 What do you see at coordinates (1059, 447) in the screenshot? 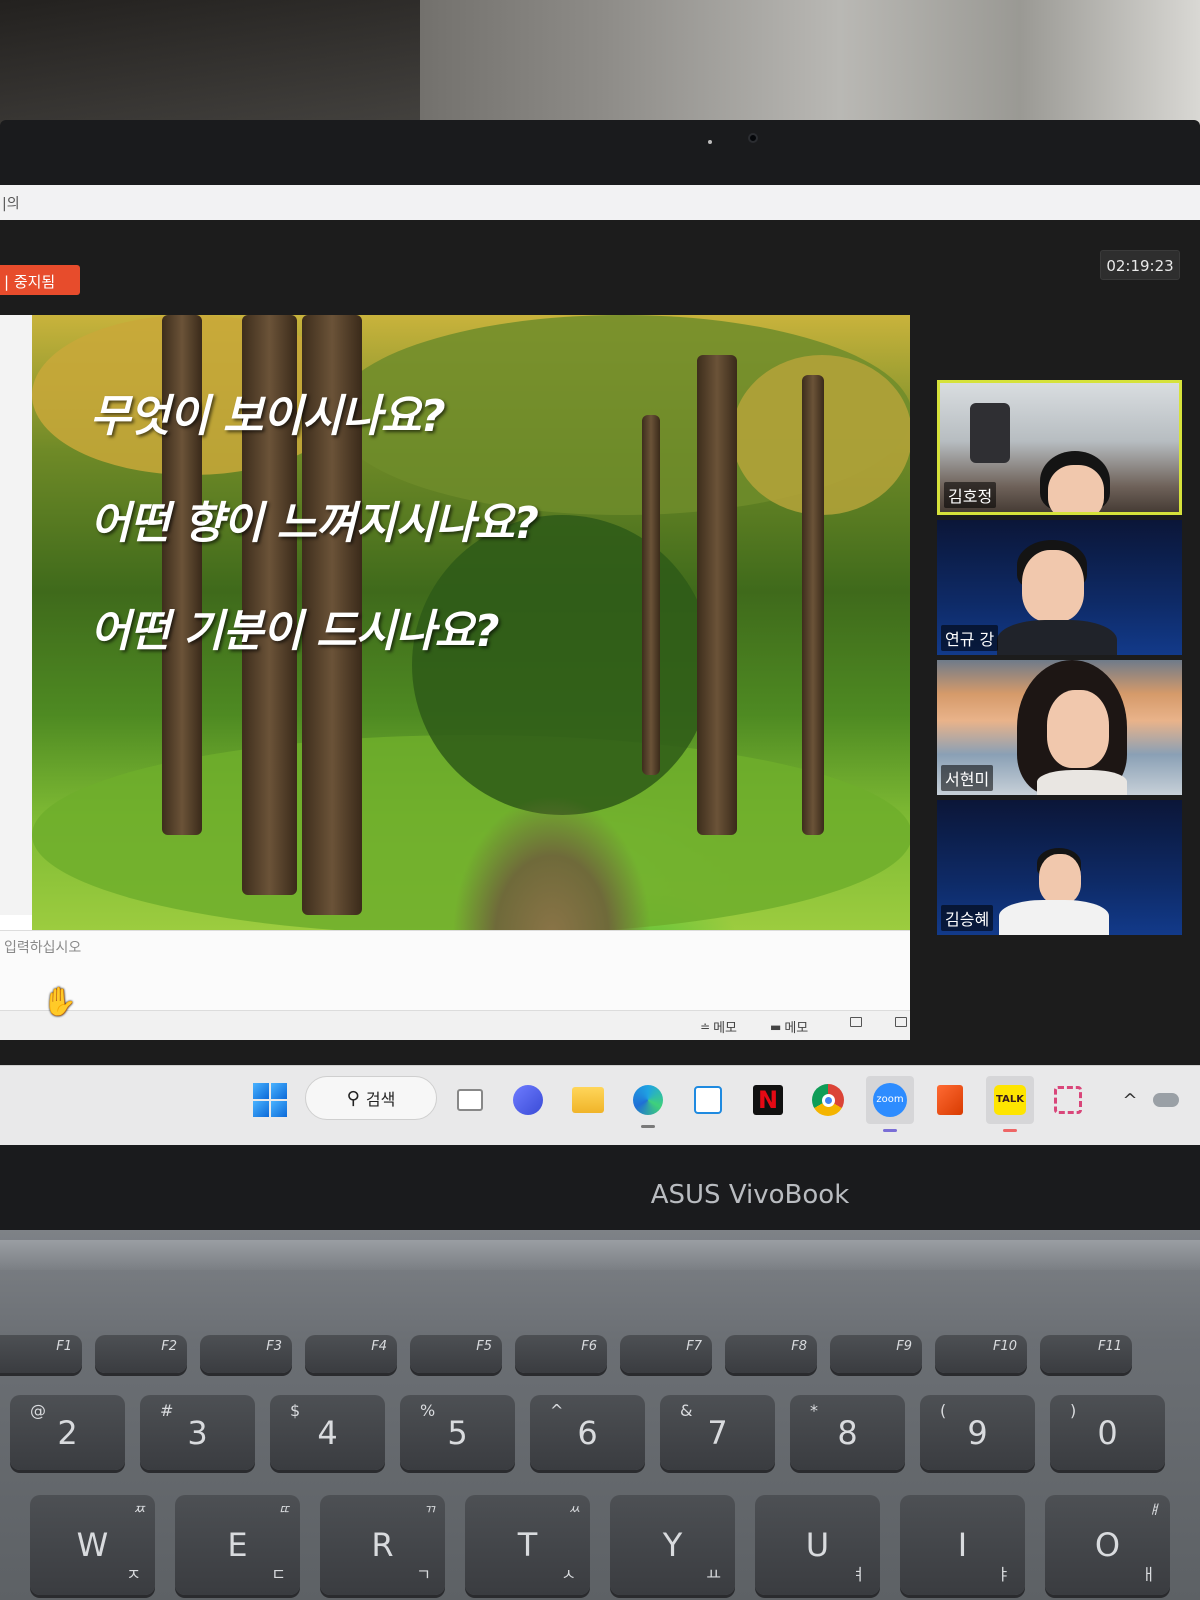
I see `participant-tile-1: 김호정` at bounding box center [1059, 447].